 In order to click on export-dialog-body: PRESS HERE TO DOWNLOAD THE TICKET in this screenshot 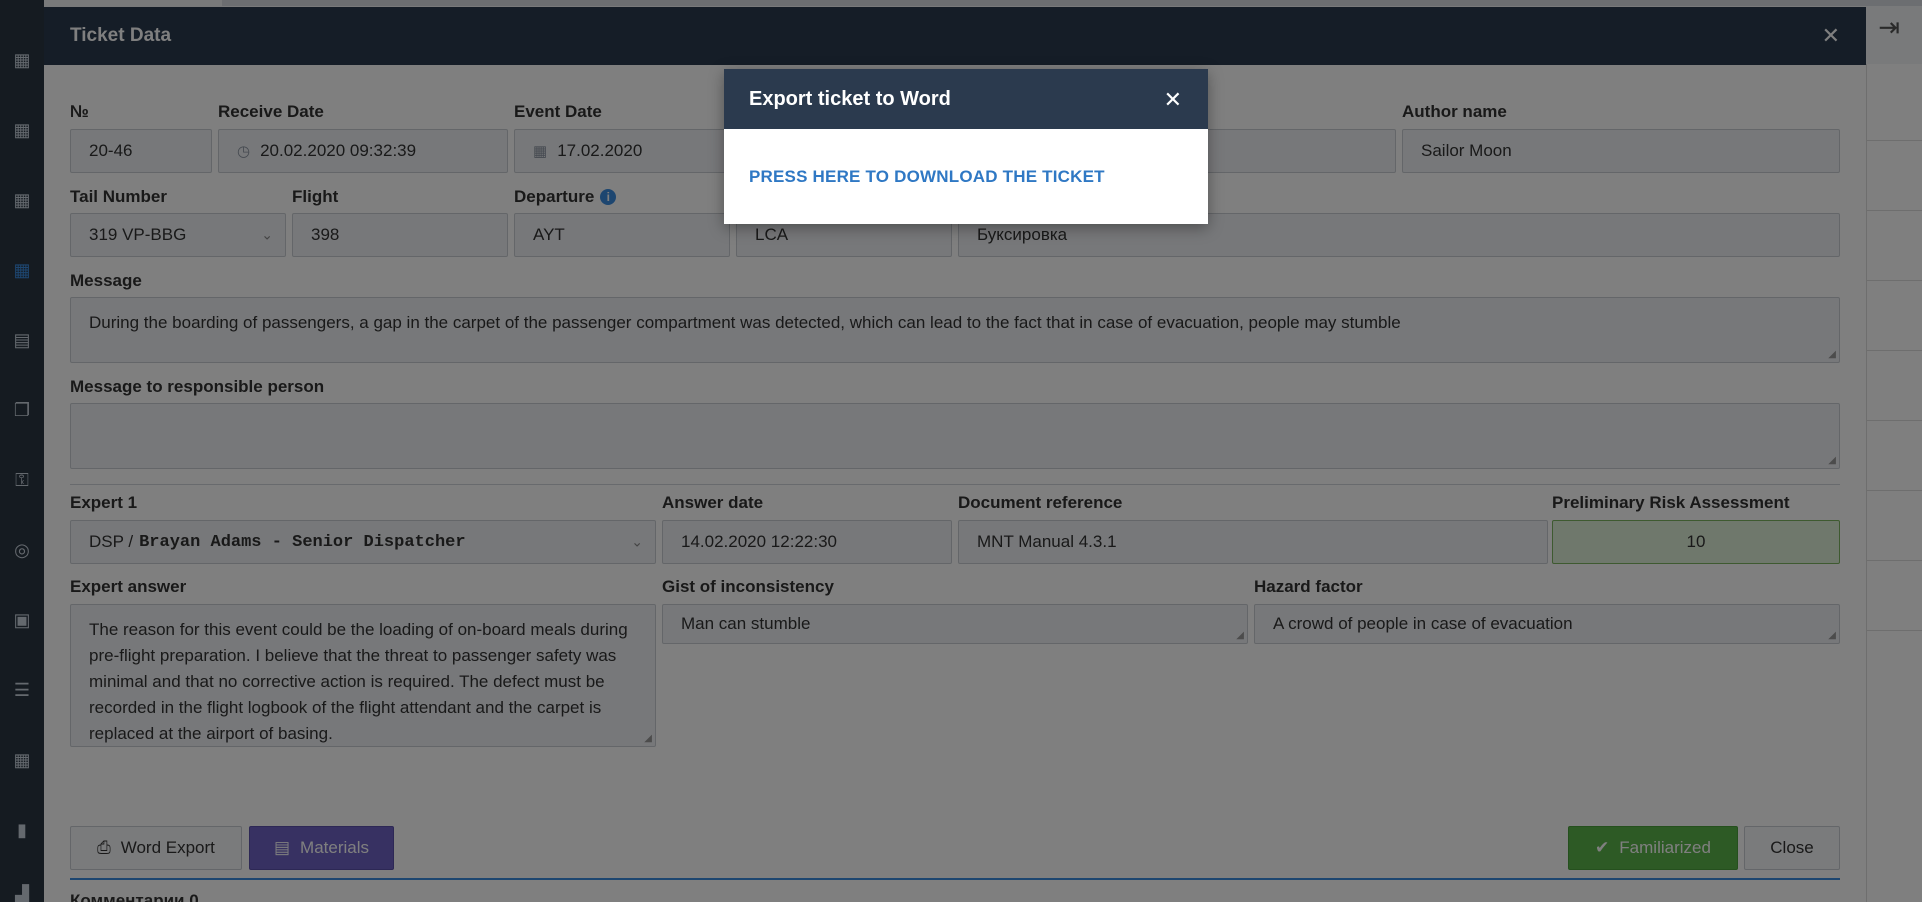, I will do `click(966, 177)`.